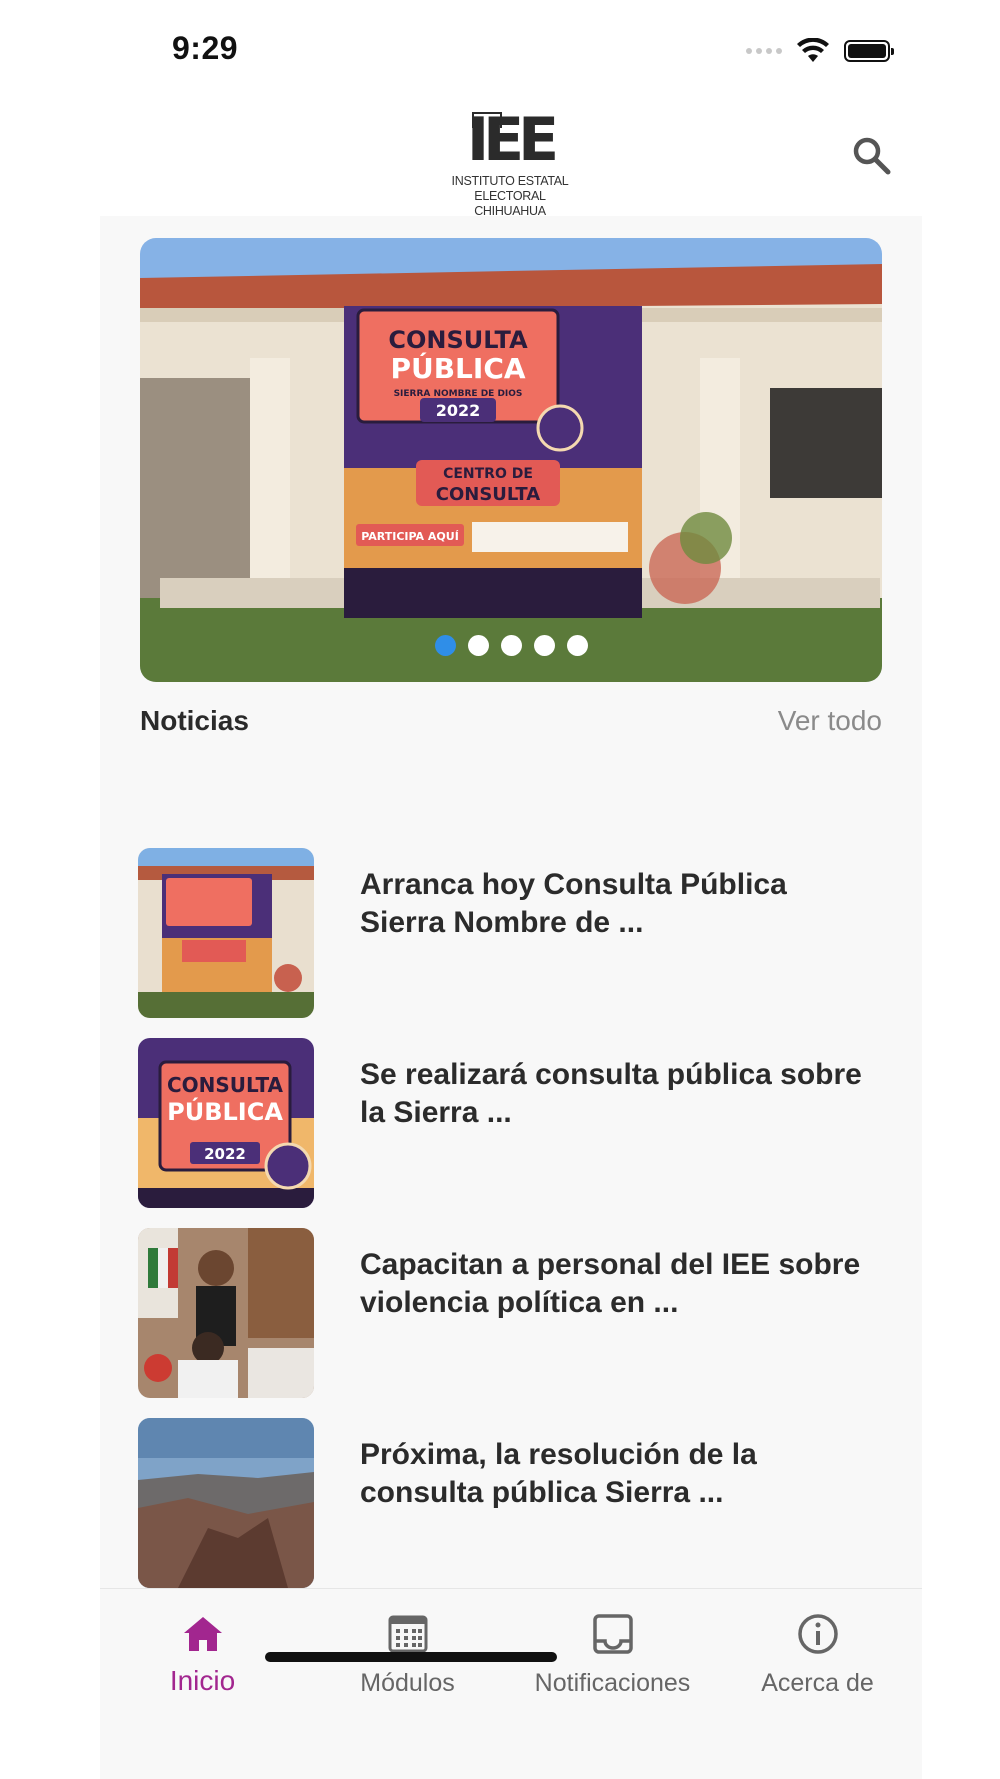 The height and width of the screenshot is (1779, 1000). I want to click on calendar-grid-icon, so click(408, 1634).